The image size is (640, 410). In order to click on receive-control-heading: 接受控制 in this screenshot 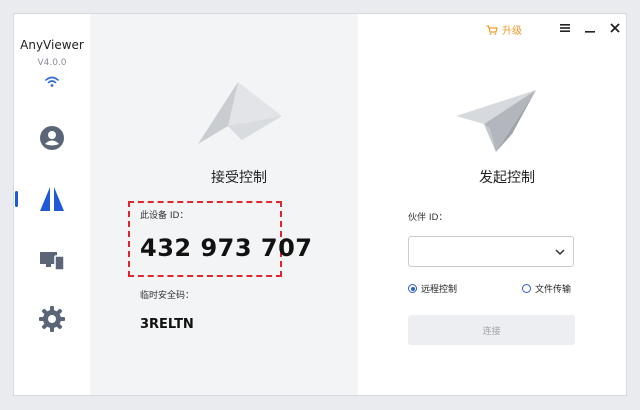, I will do `click(239, 178)`.